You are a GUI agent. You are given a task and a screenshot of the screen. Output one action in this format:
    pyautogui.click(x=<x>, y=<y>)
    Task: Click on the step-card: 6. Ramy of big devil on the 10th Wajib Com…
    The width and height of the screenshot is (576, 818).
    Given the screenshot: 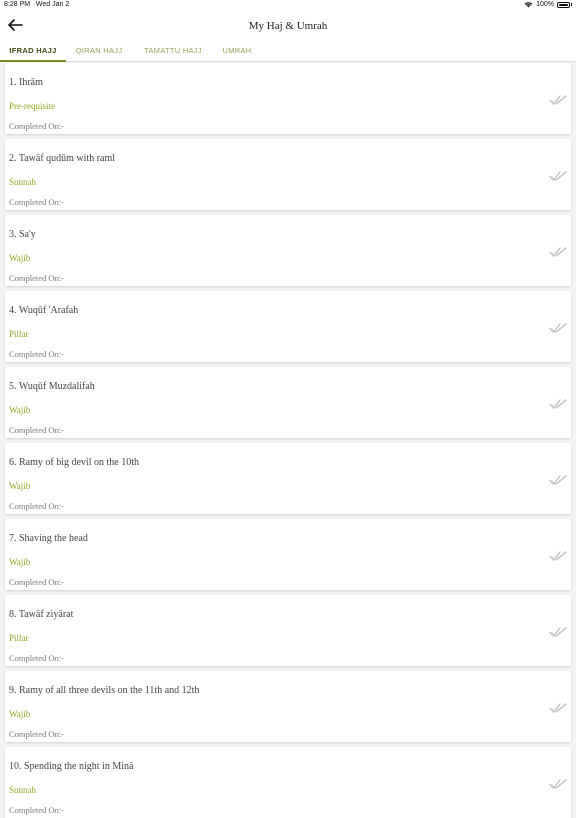 What is the action you would take?
    pyautogui.click(x=288, y=478)
    